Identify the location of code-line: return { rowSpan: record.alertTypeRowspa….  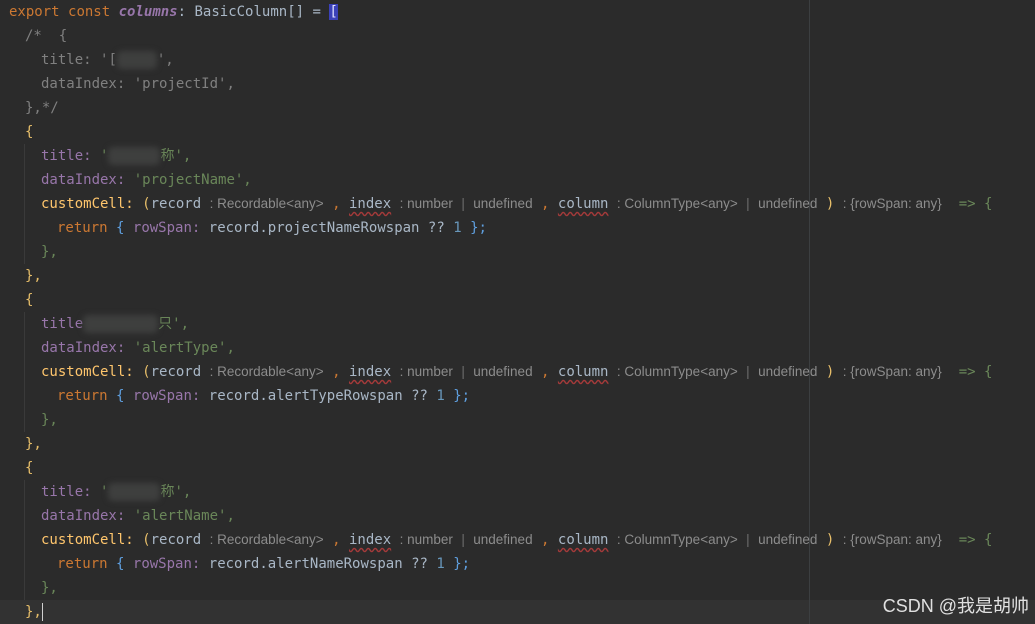
(263, 396).